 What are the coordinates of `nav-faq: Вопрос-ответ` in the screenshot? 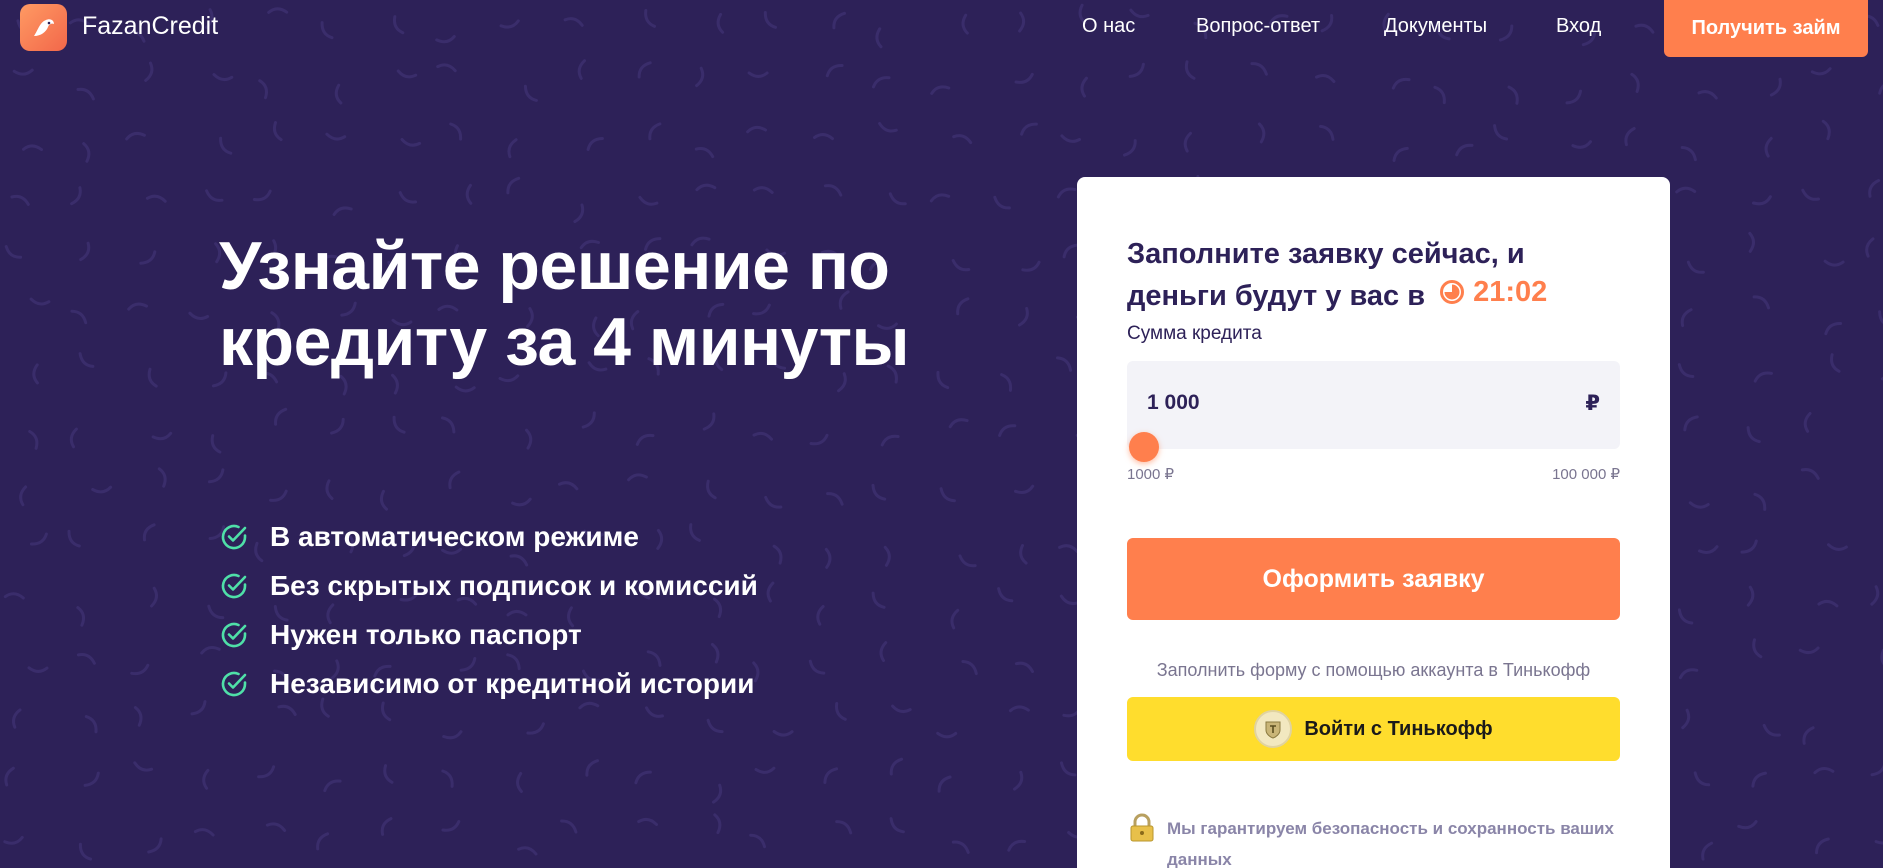 It's located at (1258, 26).